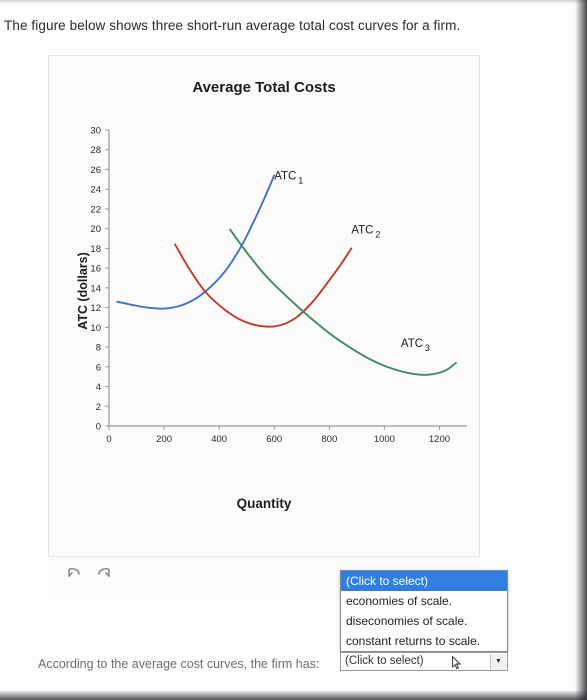 The width and height of the screenshot is (587, 700). What do you see at coordinates (95, 308) in the screenshot?
I see `y-tick-label: 12` at bounding box center [95, 308].